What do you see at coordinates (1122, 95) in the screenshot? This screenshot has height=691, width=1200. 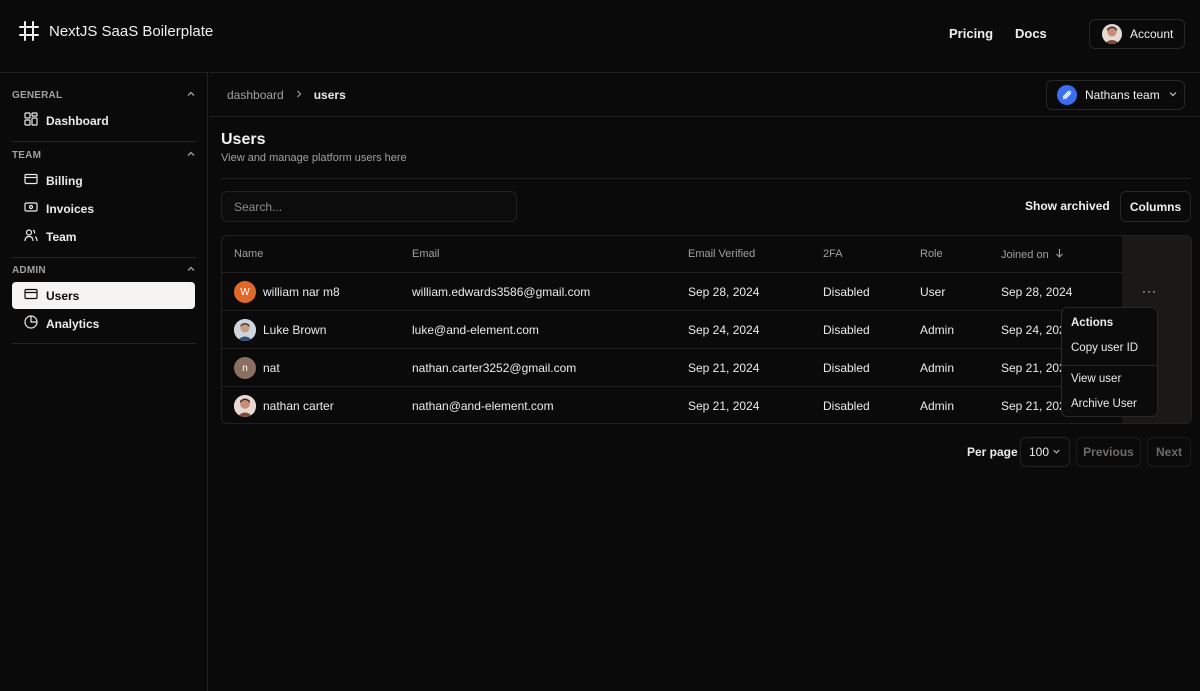 I see `team-name: Nathans team` at bounding box center [1122, 95].